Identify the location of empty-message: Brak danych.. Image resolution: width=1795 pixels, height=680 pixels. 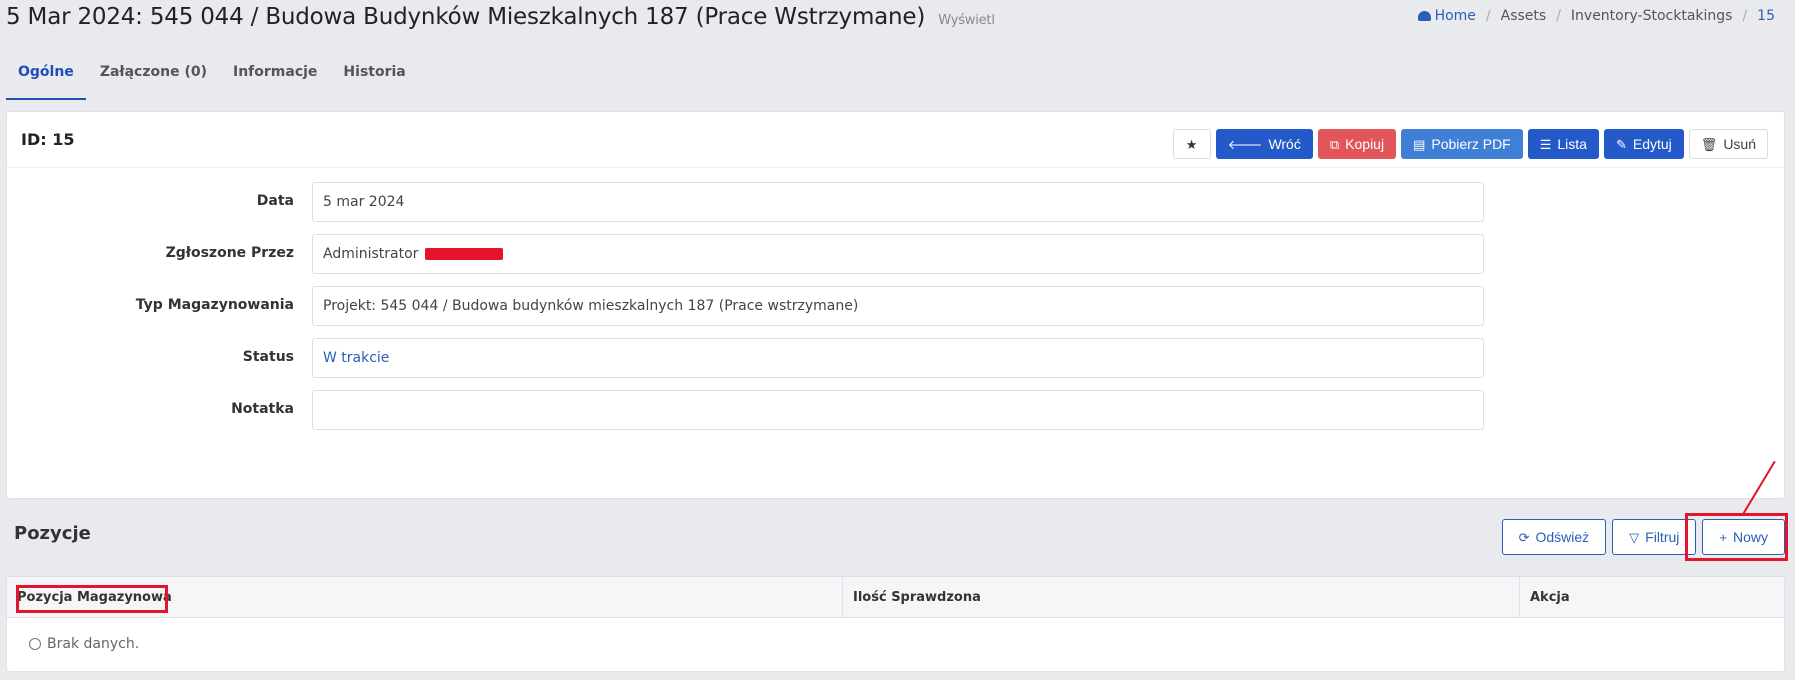
(93, 644).